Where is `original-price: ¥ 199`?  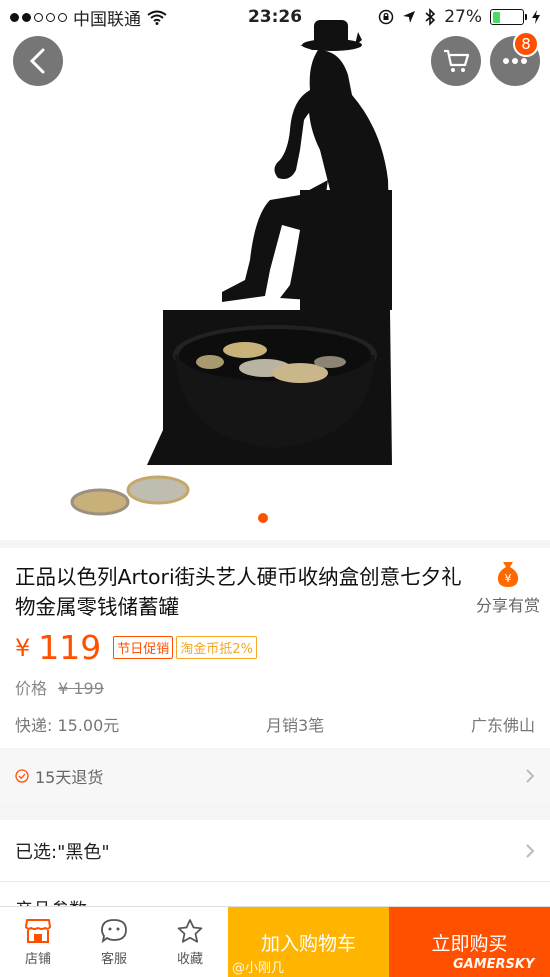 original-price: ¥ 199 is located at coordinates (81, 688).